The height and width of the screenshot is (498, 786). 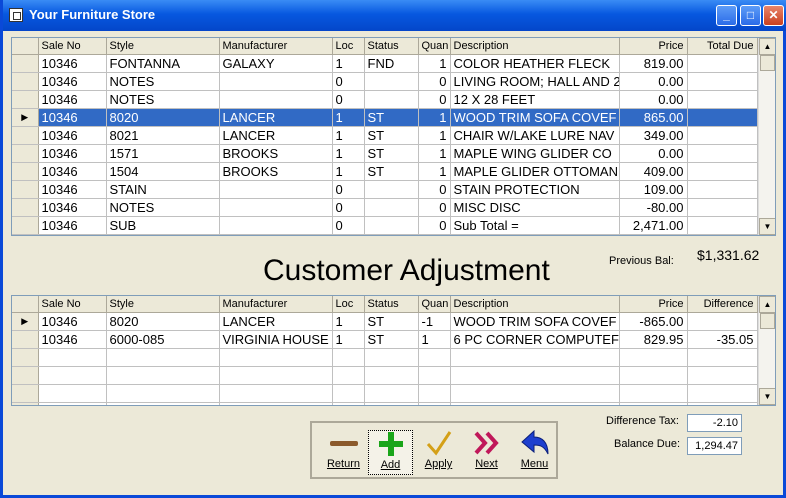 What do you see at coordinates (438, 452) in the screenshot?
I see `apply-button: Apply` at bounding box center [438, 452].